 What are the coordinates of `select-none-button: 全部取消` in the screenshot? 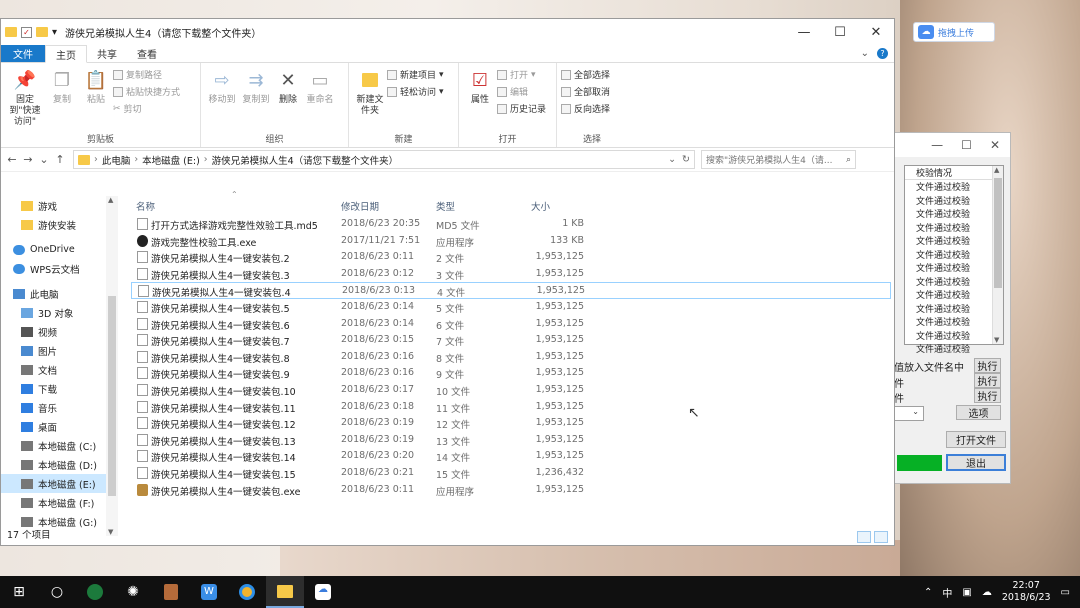 It's located at (585, 91).